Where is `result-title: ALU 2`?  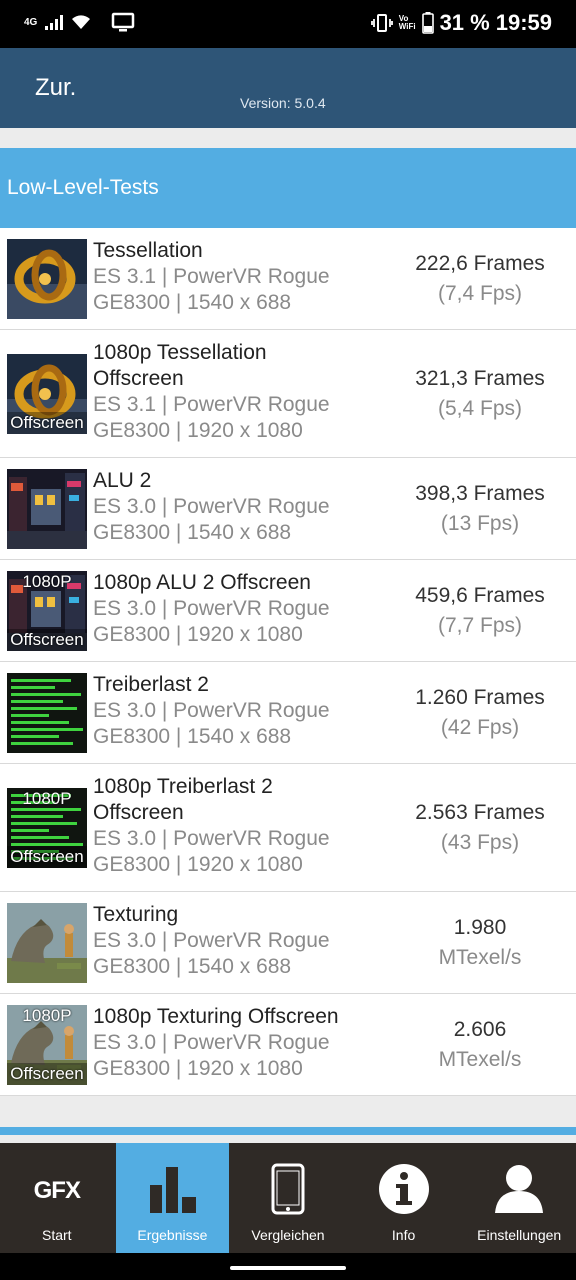
result-title: ALU 2 is located at coordinates (122, 480).